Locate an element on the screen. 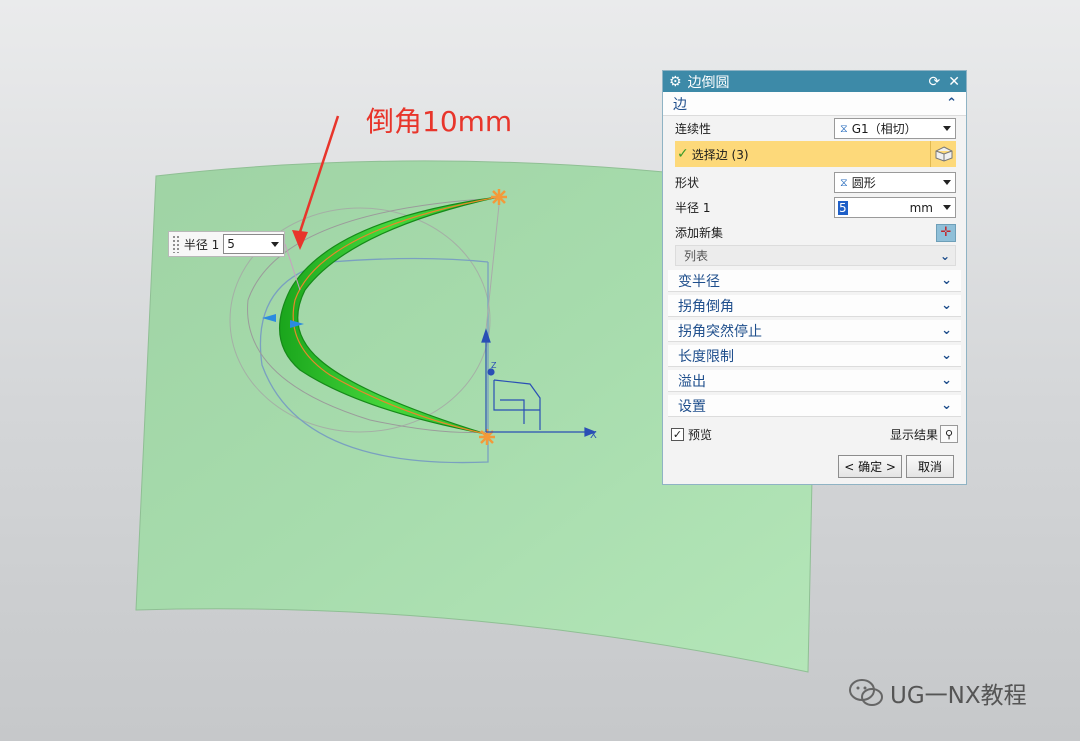 Image resolution: width=1080 pixels, height=741 pixels. section-title: 拐角突然停止 is located at coordinates (720, 331).